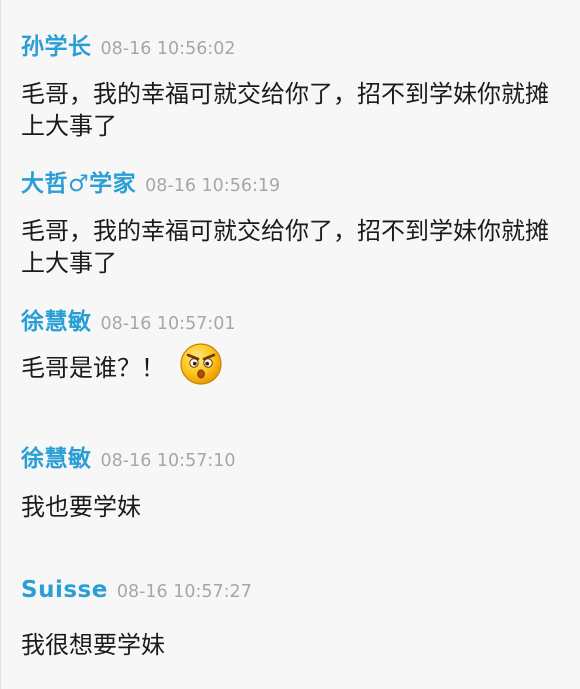  What do you see at coordinates (293, 592) in the screenshot?
I see `message-header: Suisse 08-16 10:57:27` at bounding box center [293, 592].